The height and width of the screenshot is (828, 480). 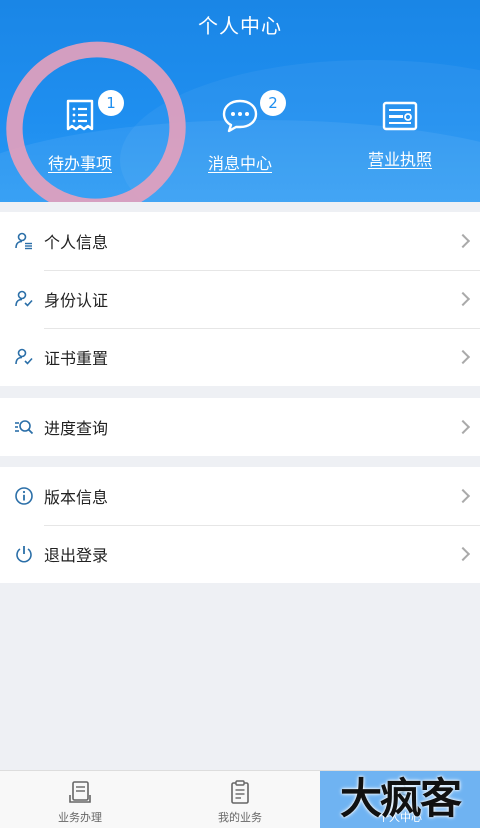 I want to click on tab-business-handling: 业务办理, so click(x=80, y=799).